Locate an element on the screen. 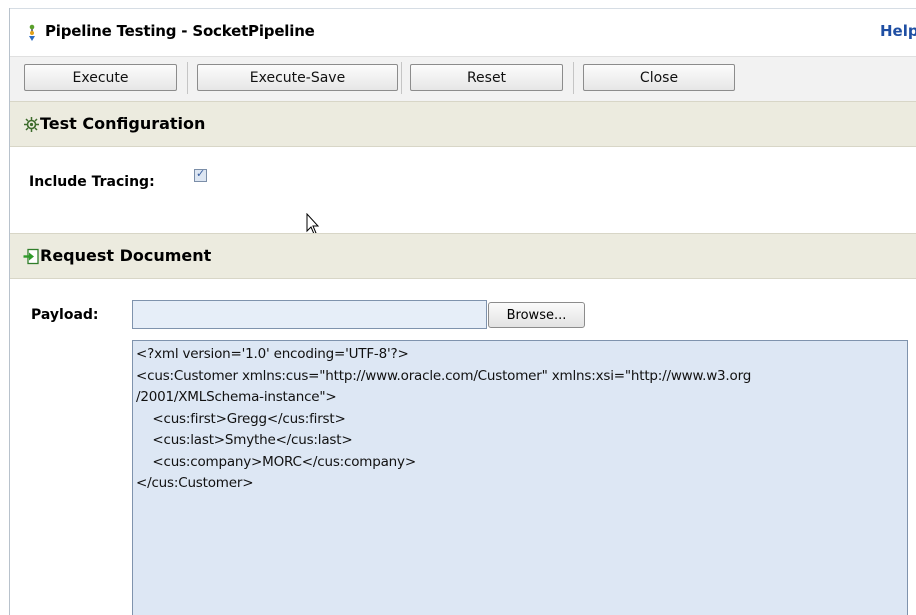 Image resolution: width=916 pixels, height=615 pixels. close-button: Close is located at coordinates (659, 77).